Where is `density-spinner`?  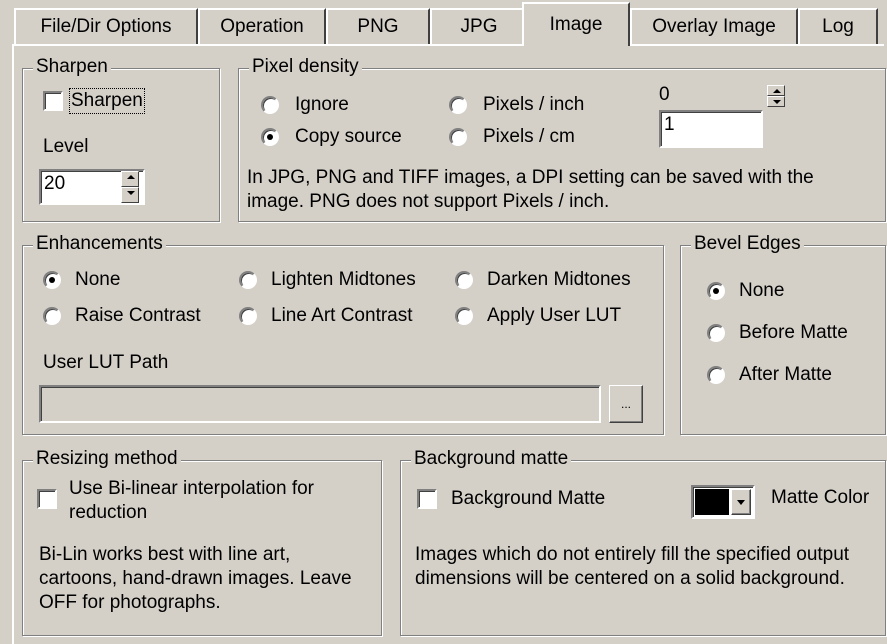
density-spinner is located at coordinates (776, 96).